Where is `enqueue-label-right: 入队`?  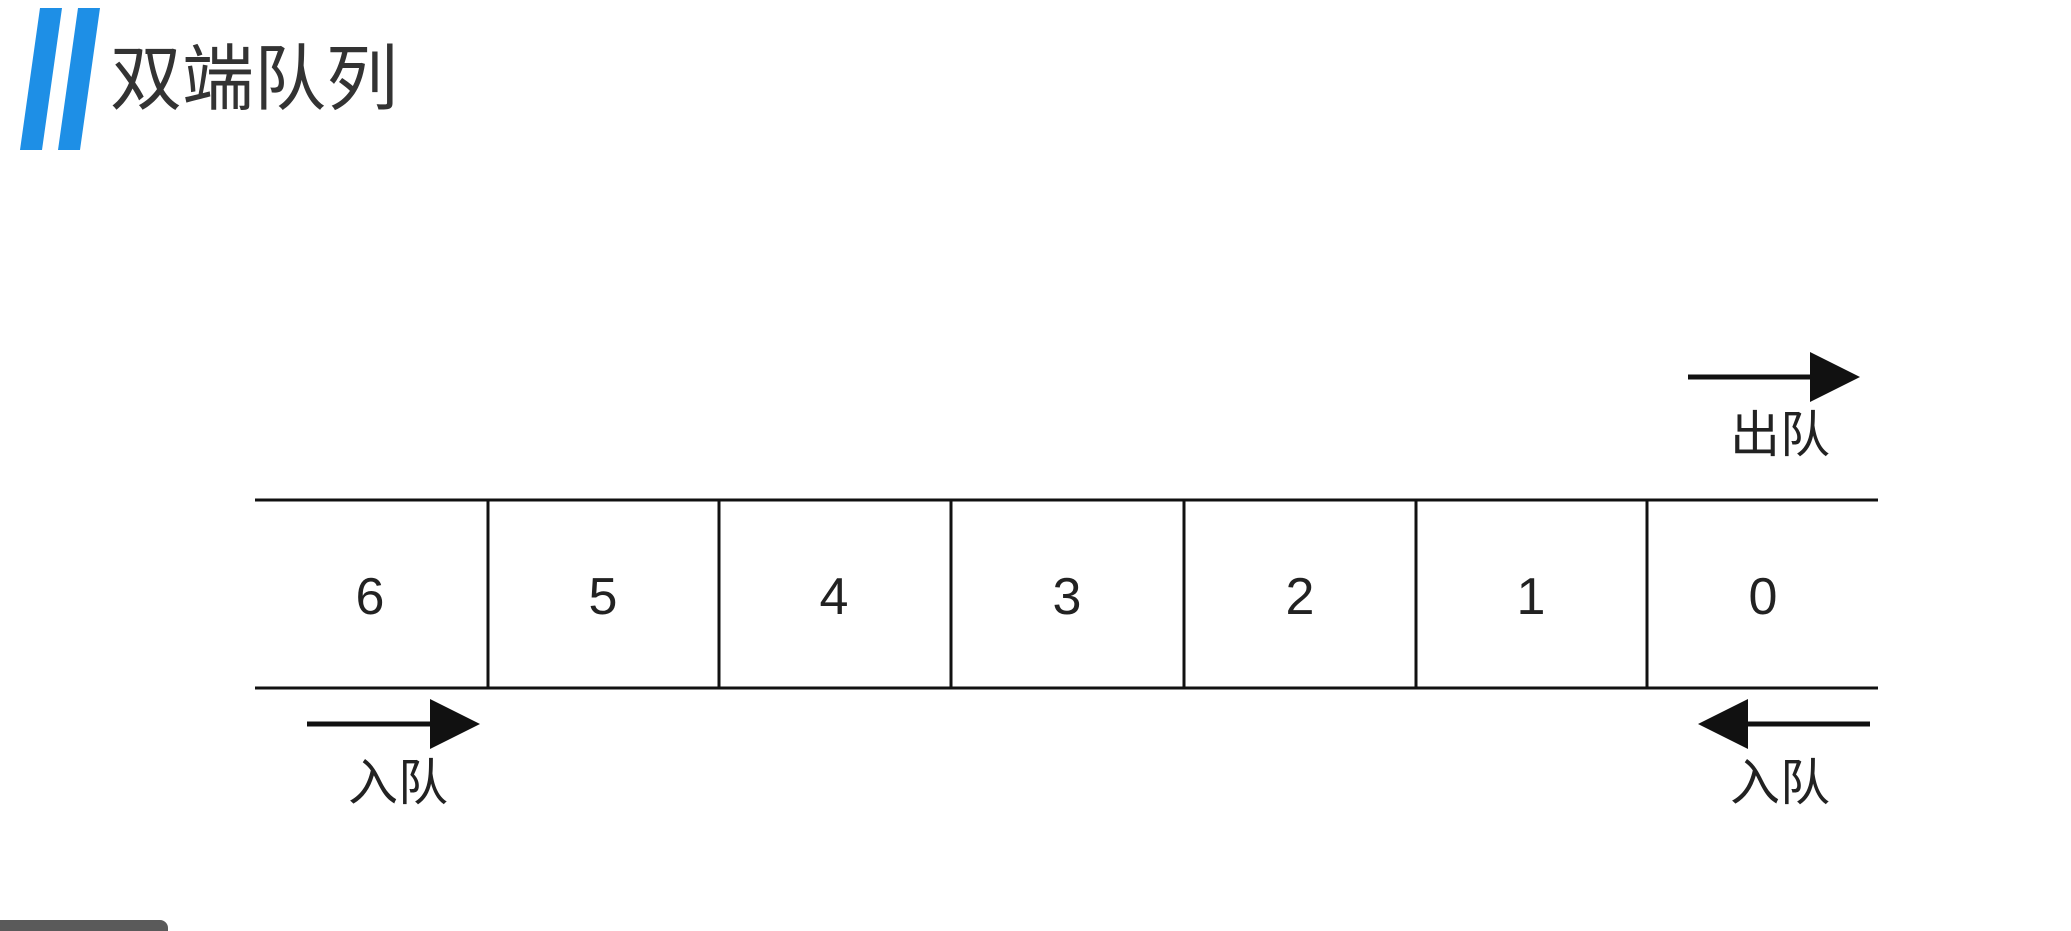 enqueue-label-right: 入队 is located at coordinates (1780, 783).